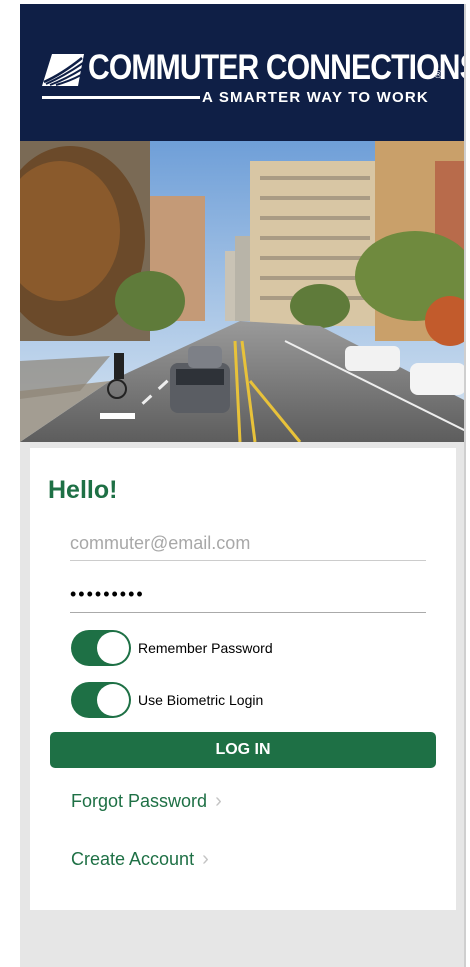  I want to click on remember-password-toggle, so click(101, 648).